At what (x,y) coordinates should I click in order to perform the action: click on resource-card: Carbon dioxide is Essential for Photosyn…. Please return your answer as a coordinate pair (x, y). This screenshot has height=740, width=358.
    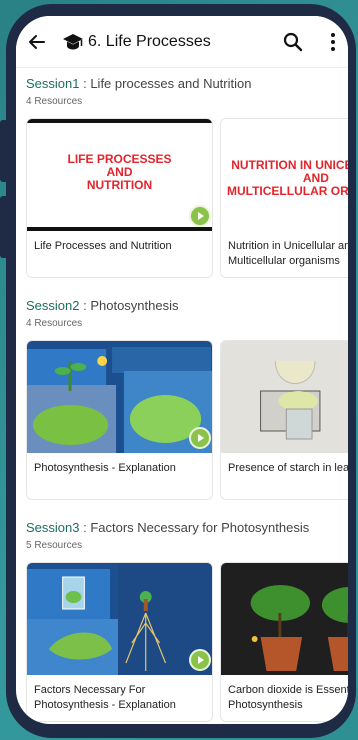
    Looking at the image, I should click on (284, 642).